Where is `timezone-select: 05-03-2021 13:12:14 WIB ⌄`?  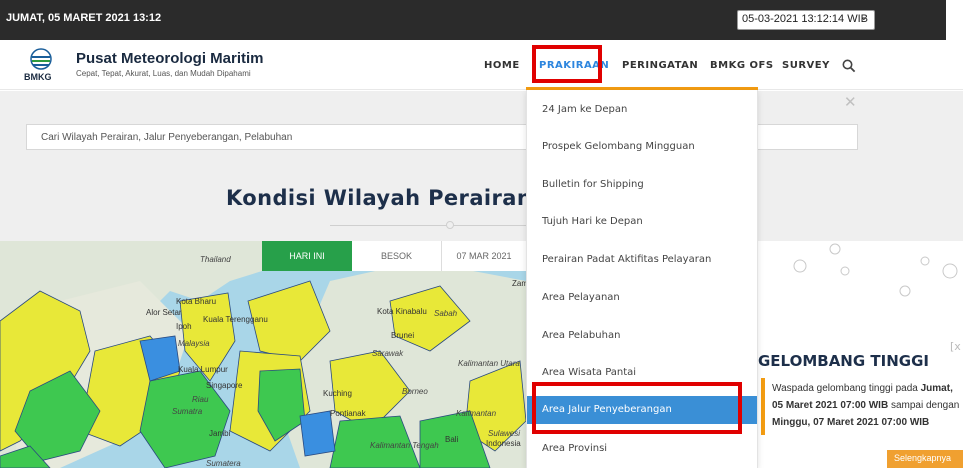
timezone-select: 05-03-2021 13:12:14 WIB ⌄ is located at coordinates (806, 20).